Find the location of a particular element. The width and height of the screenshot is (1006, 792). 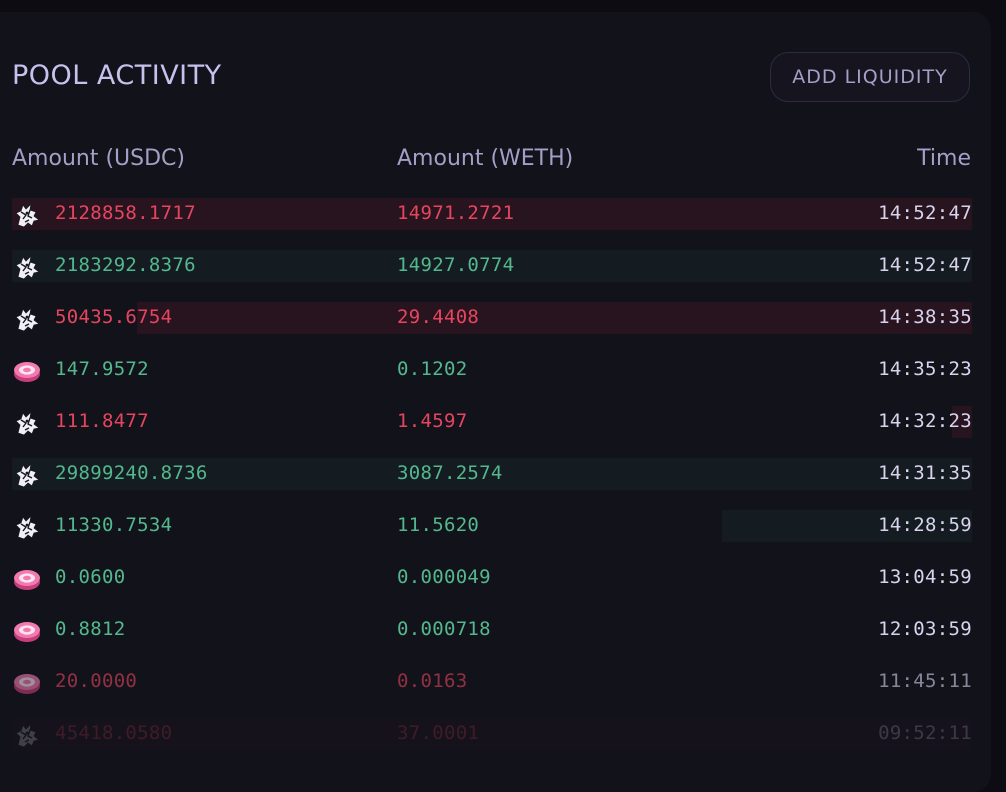

table-row: 2128858.1717 14971.2721 14:52:47 is located at coordinates (492, 214).